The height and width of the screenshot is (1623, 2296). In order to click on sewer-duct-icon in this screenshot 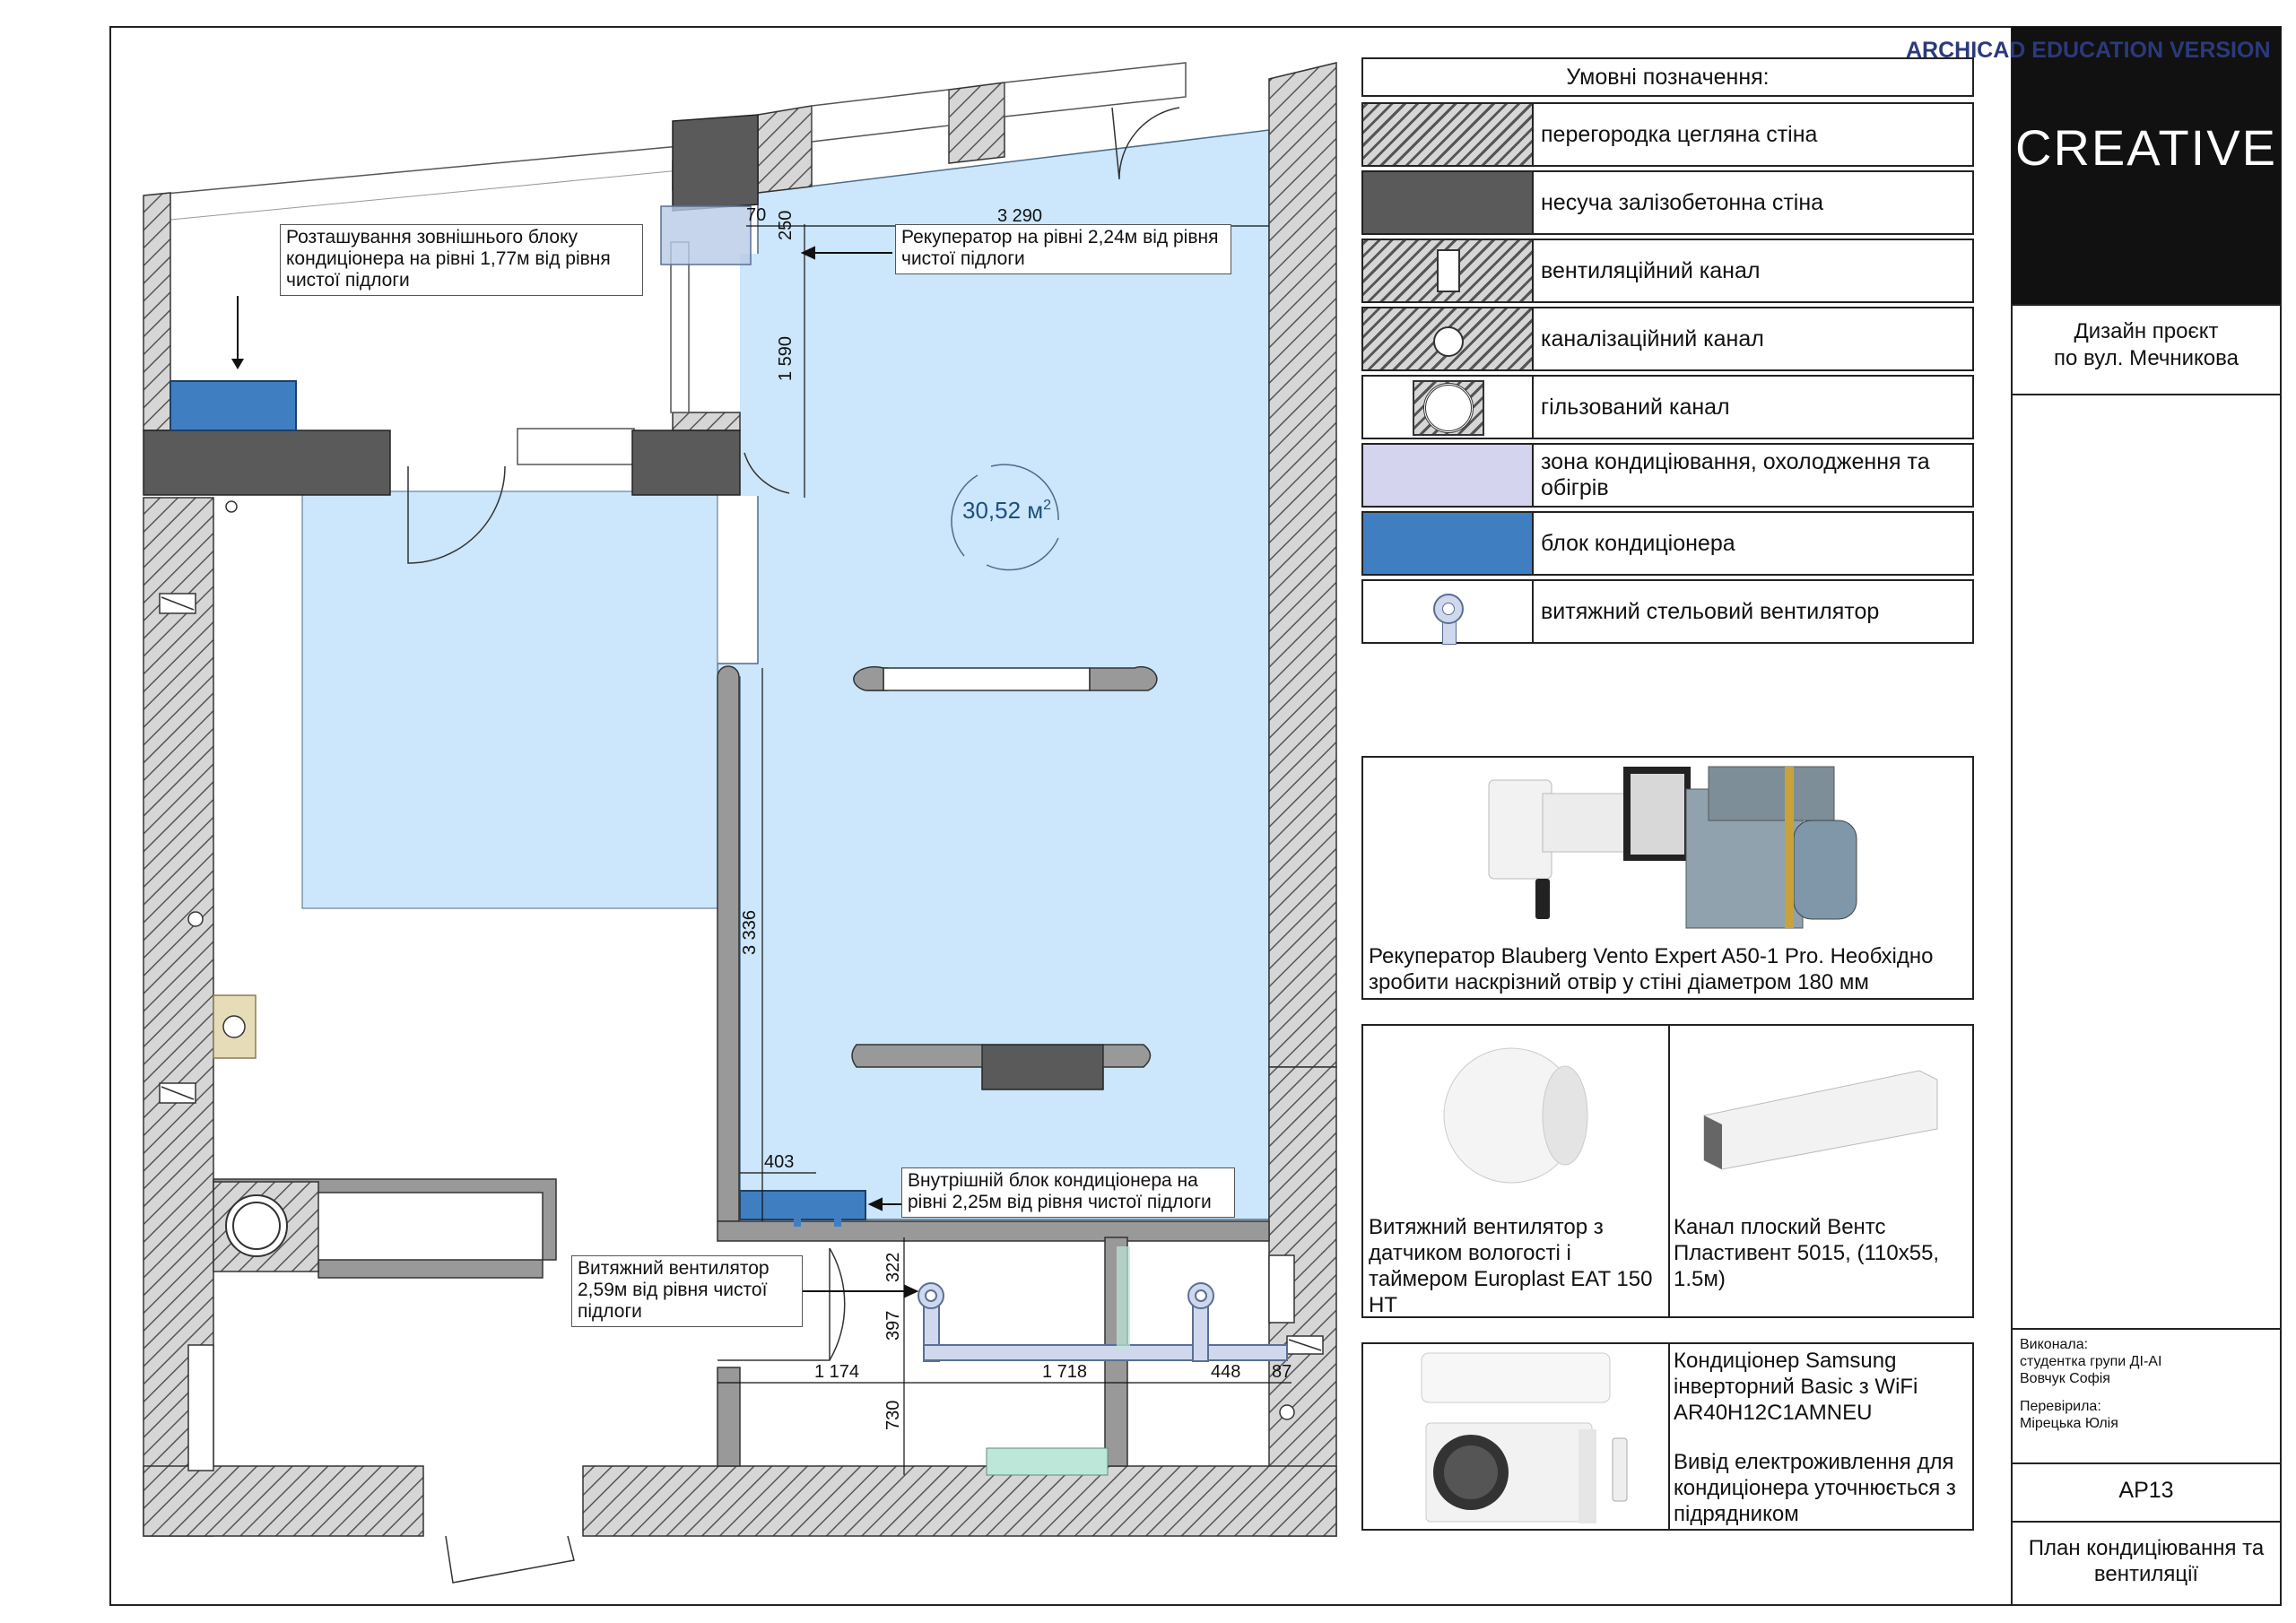, I will do `click(1448, 338)`.